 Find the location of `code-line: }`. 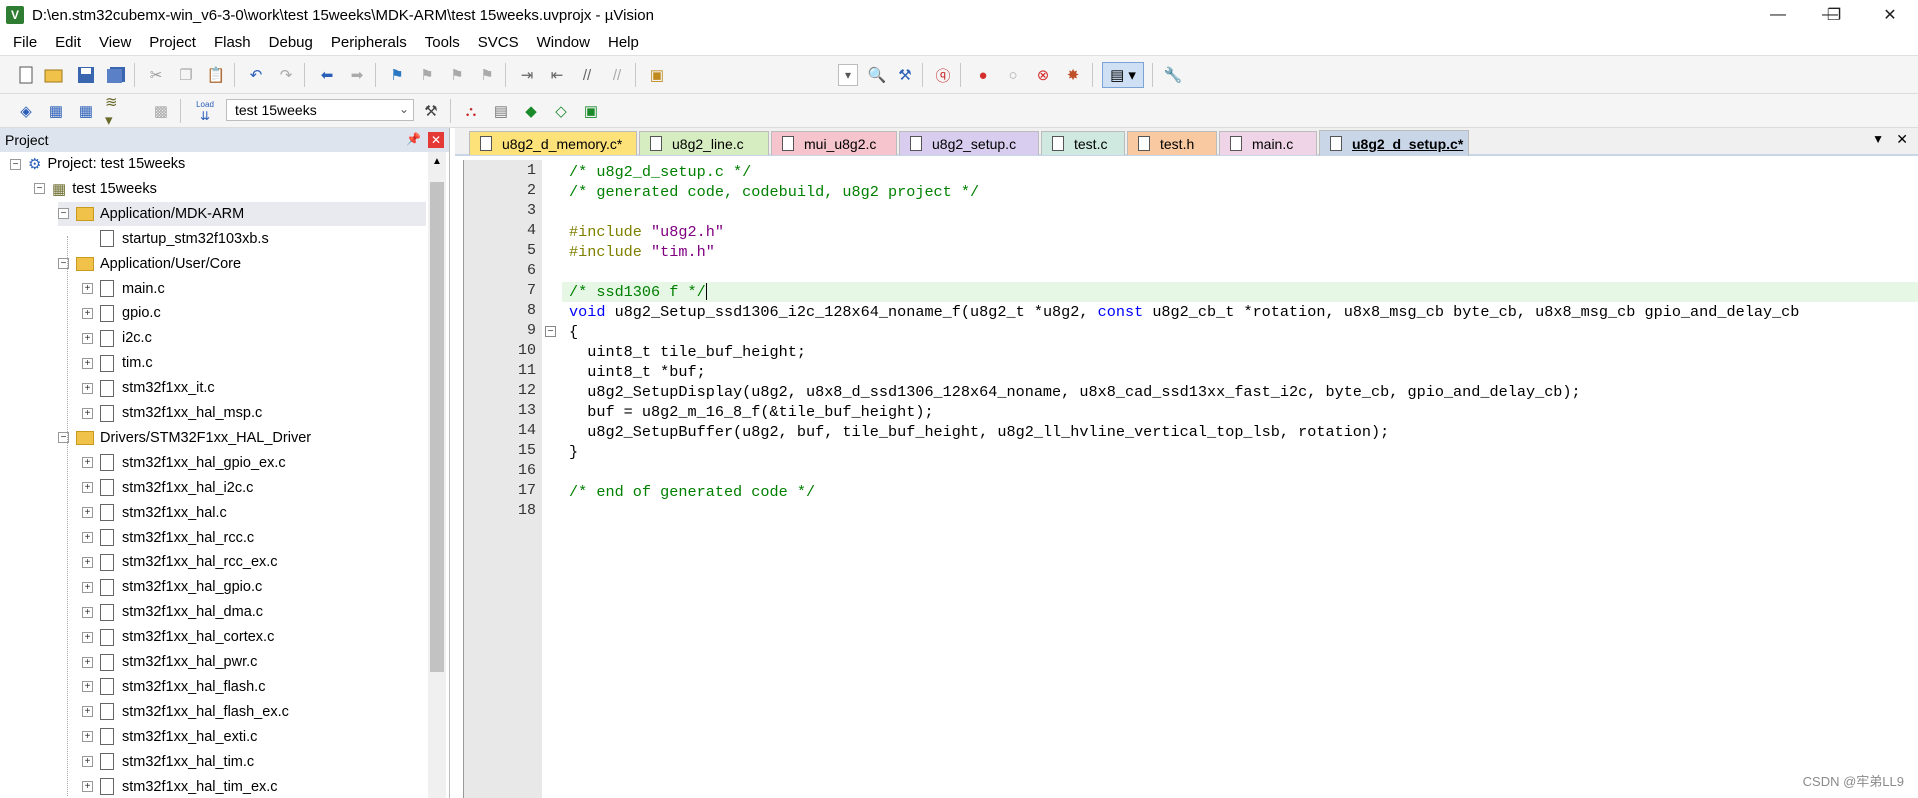

code-line: } is located at coordinates (573, 452).